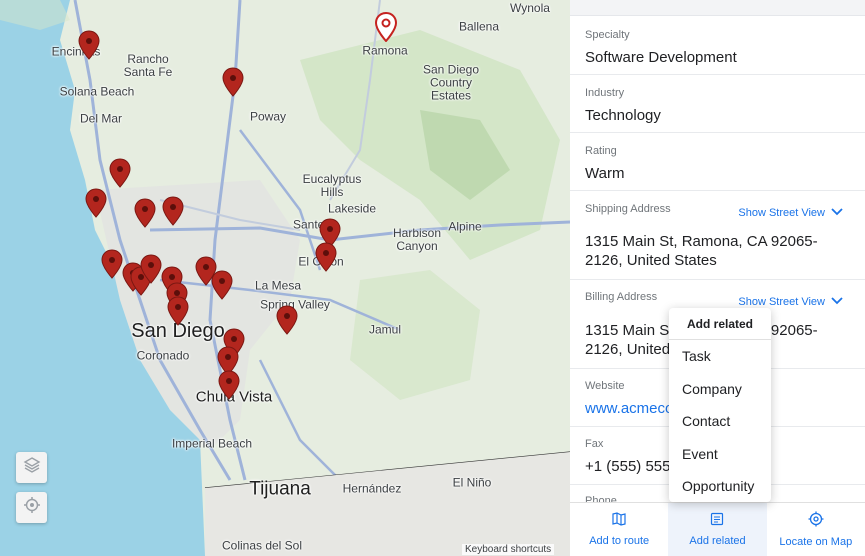 The height and width of the screenshot is (556, 865). I want to click on layers-icon, so click(32, 467).